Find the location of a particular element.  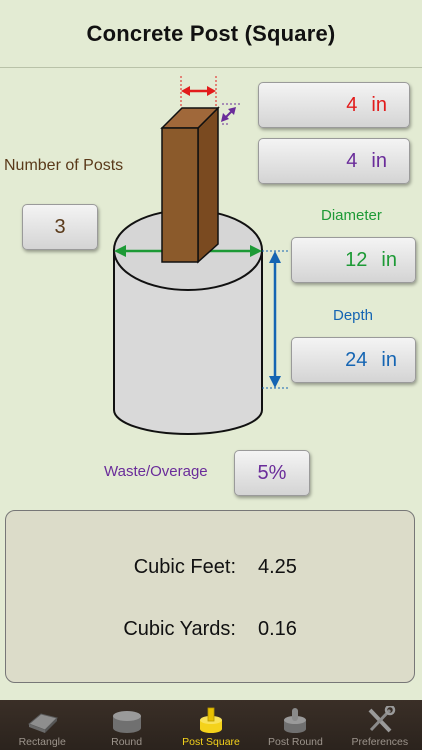

tab-post-square: Post Square is located at coordinates (211, 725).